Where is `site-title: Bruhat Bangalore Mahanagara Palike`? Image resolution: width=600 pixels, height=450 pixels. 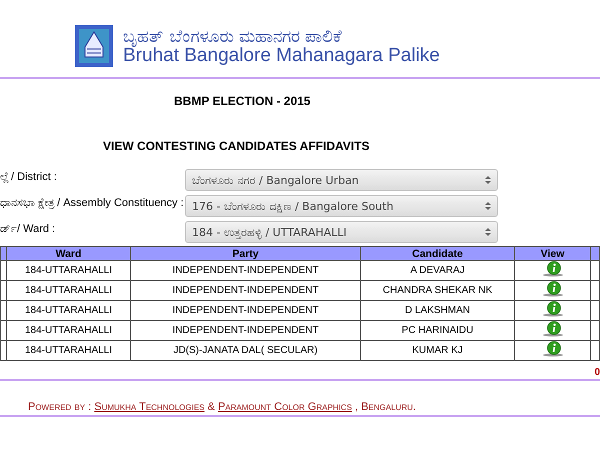 site-title: Bruhat Bangalore Mahanagara Palike is located at coordinates (281, 56).